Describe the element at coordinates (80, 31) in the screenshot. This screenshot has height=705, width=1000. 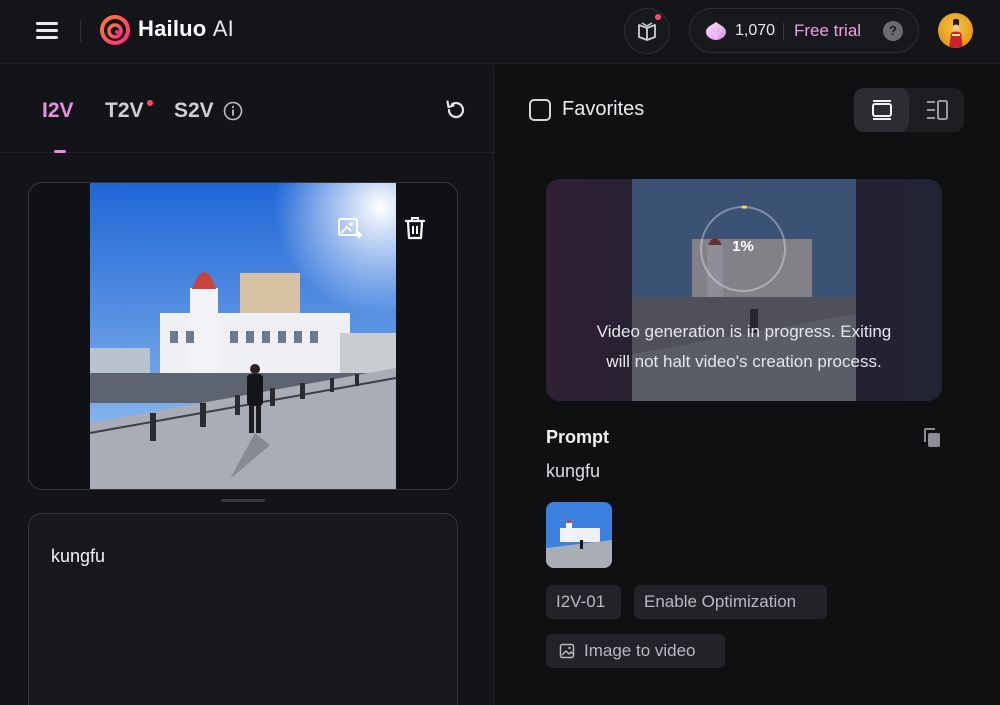
I see `header-divider` at that location.